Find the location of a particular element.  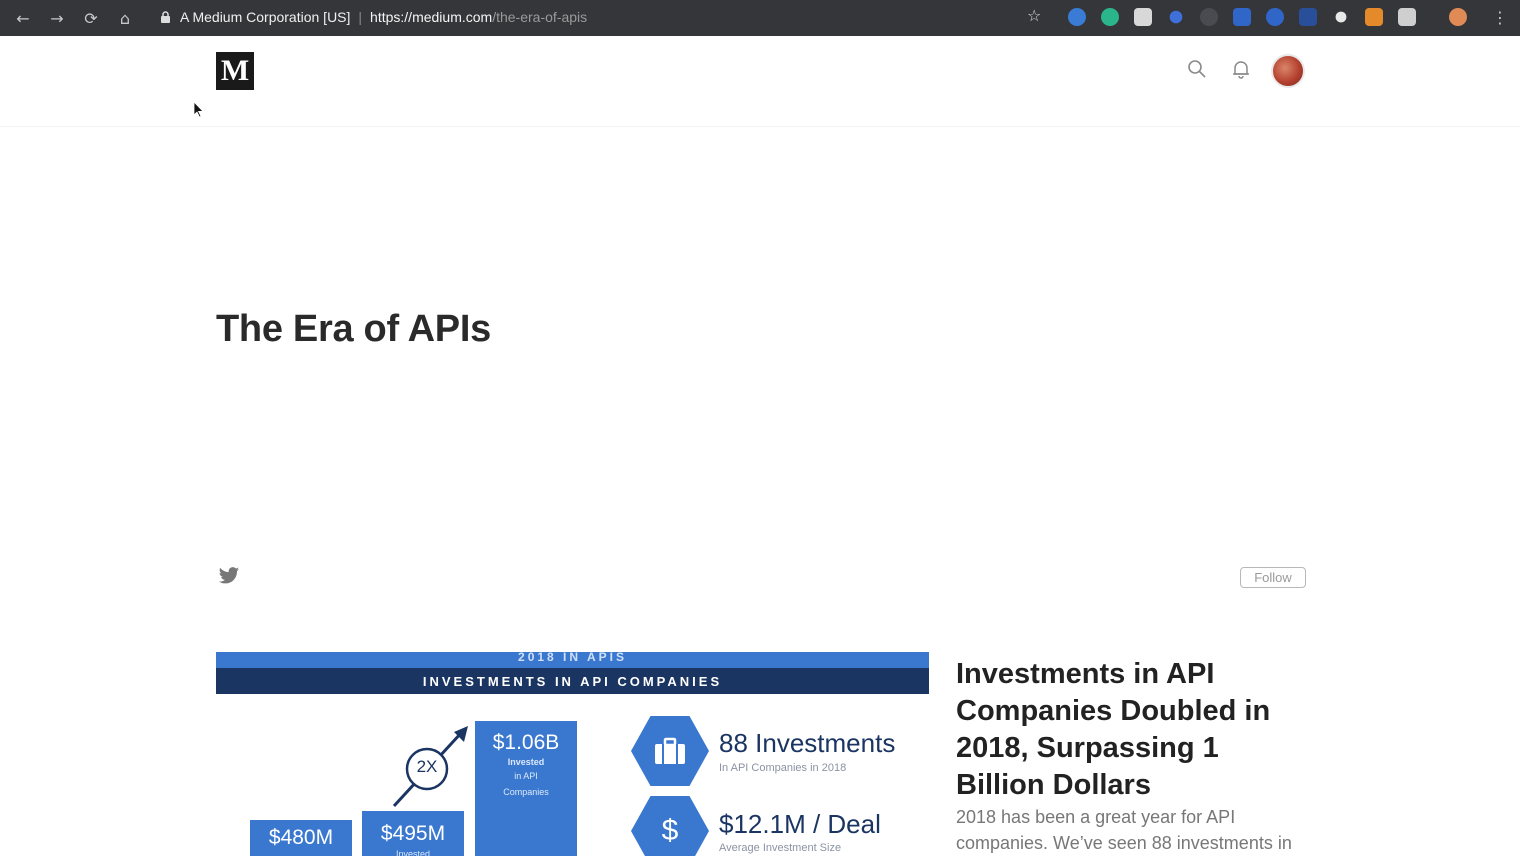

bar-2018: $1.06B Invested in API Companies is located at coordinates (526, 788).